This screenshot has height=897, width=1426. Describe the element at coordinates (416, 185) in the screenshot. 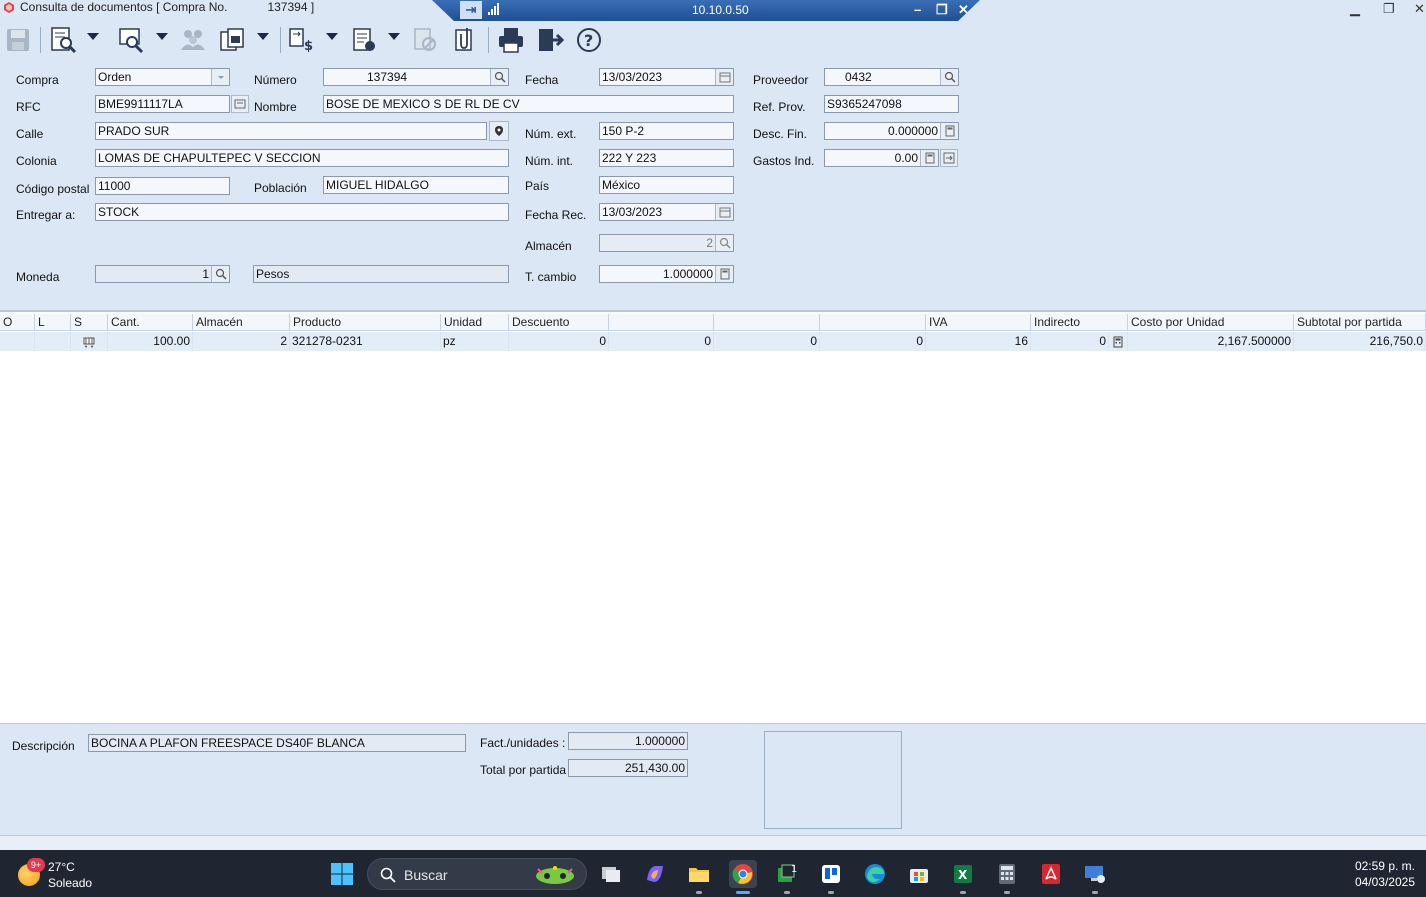

I see `poblacion-field: MIGUEL HIDALGO` at that location.